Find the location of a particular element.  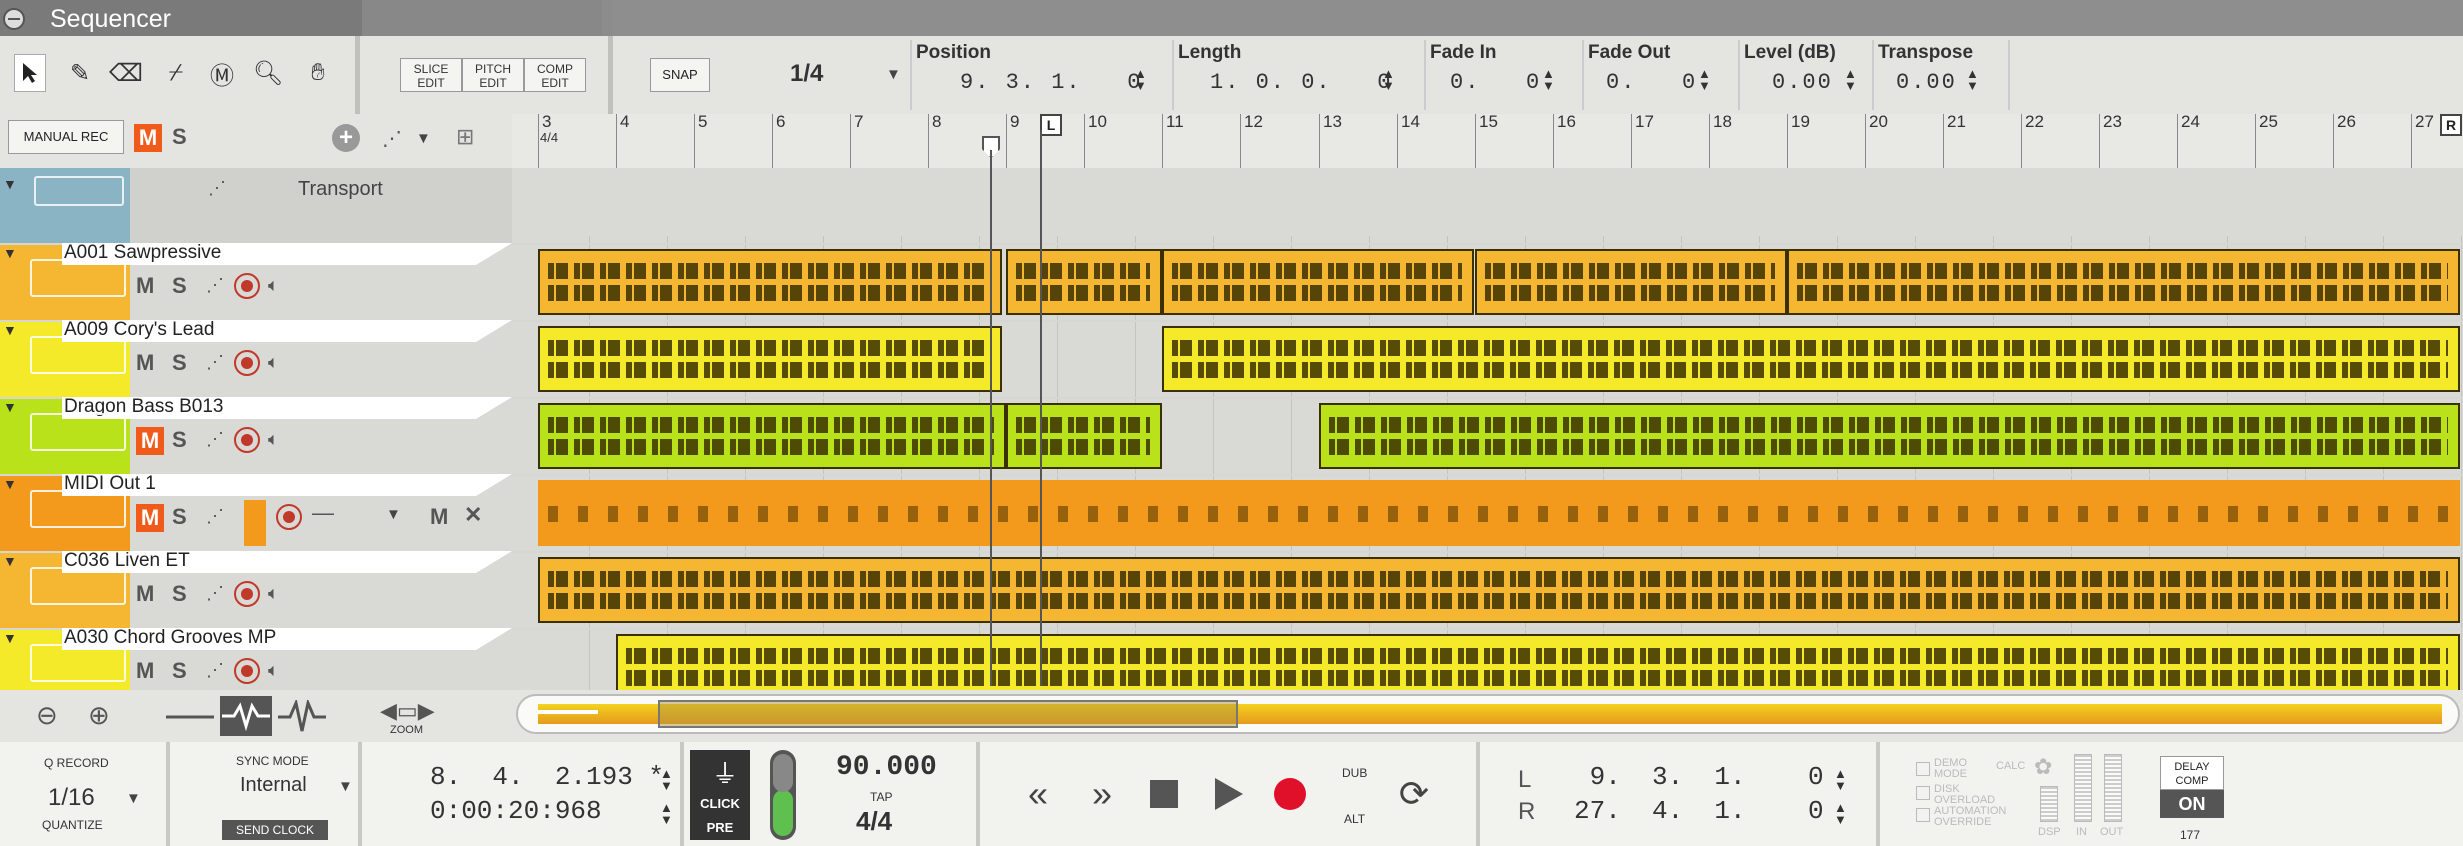

waveform-medium-icon is located at coordinates (246, 716).